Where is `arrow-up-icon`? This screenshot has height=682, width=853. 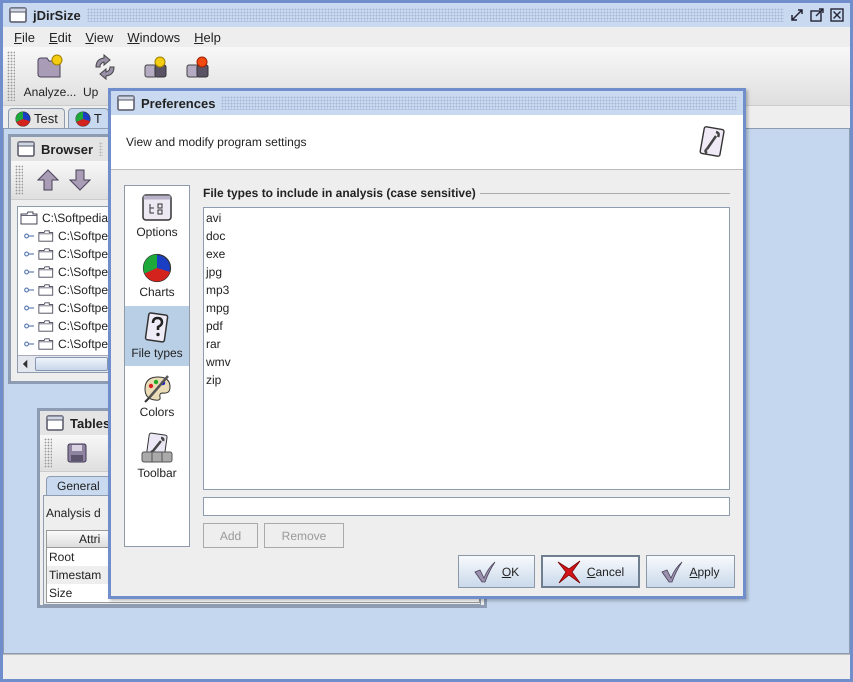 arrow-up-icon is located at coordinates (48, 180).